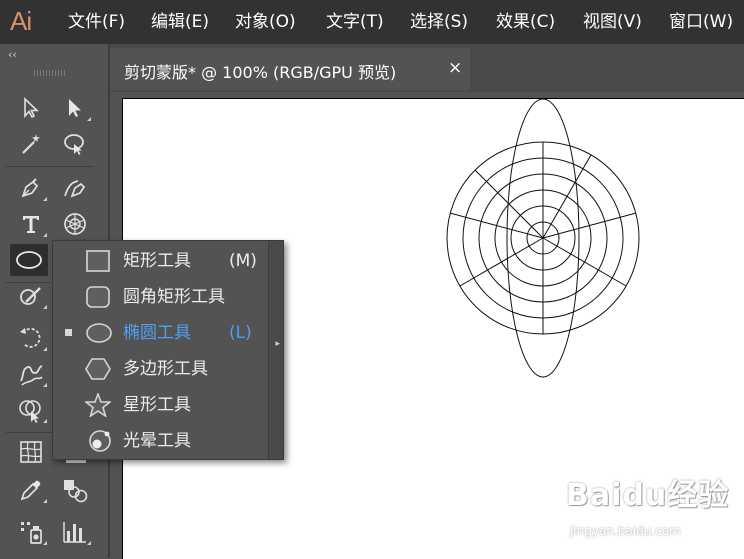 This screenshot has width=744, height=559. I want to click on menu-file: 文件(F), so click(96, 22).